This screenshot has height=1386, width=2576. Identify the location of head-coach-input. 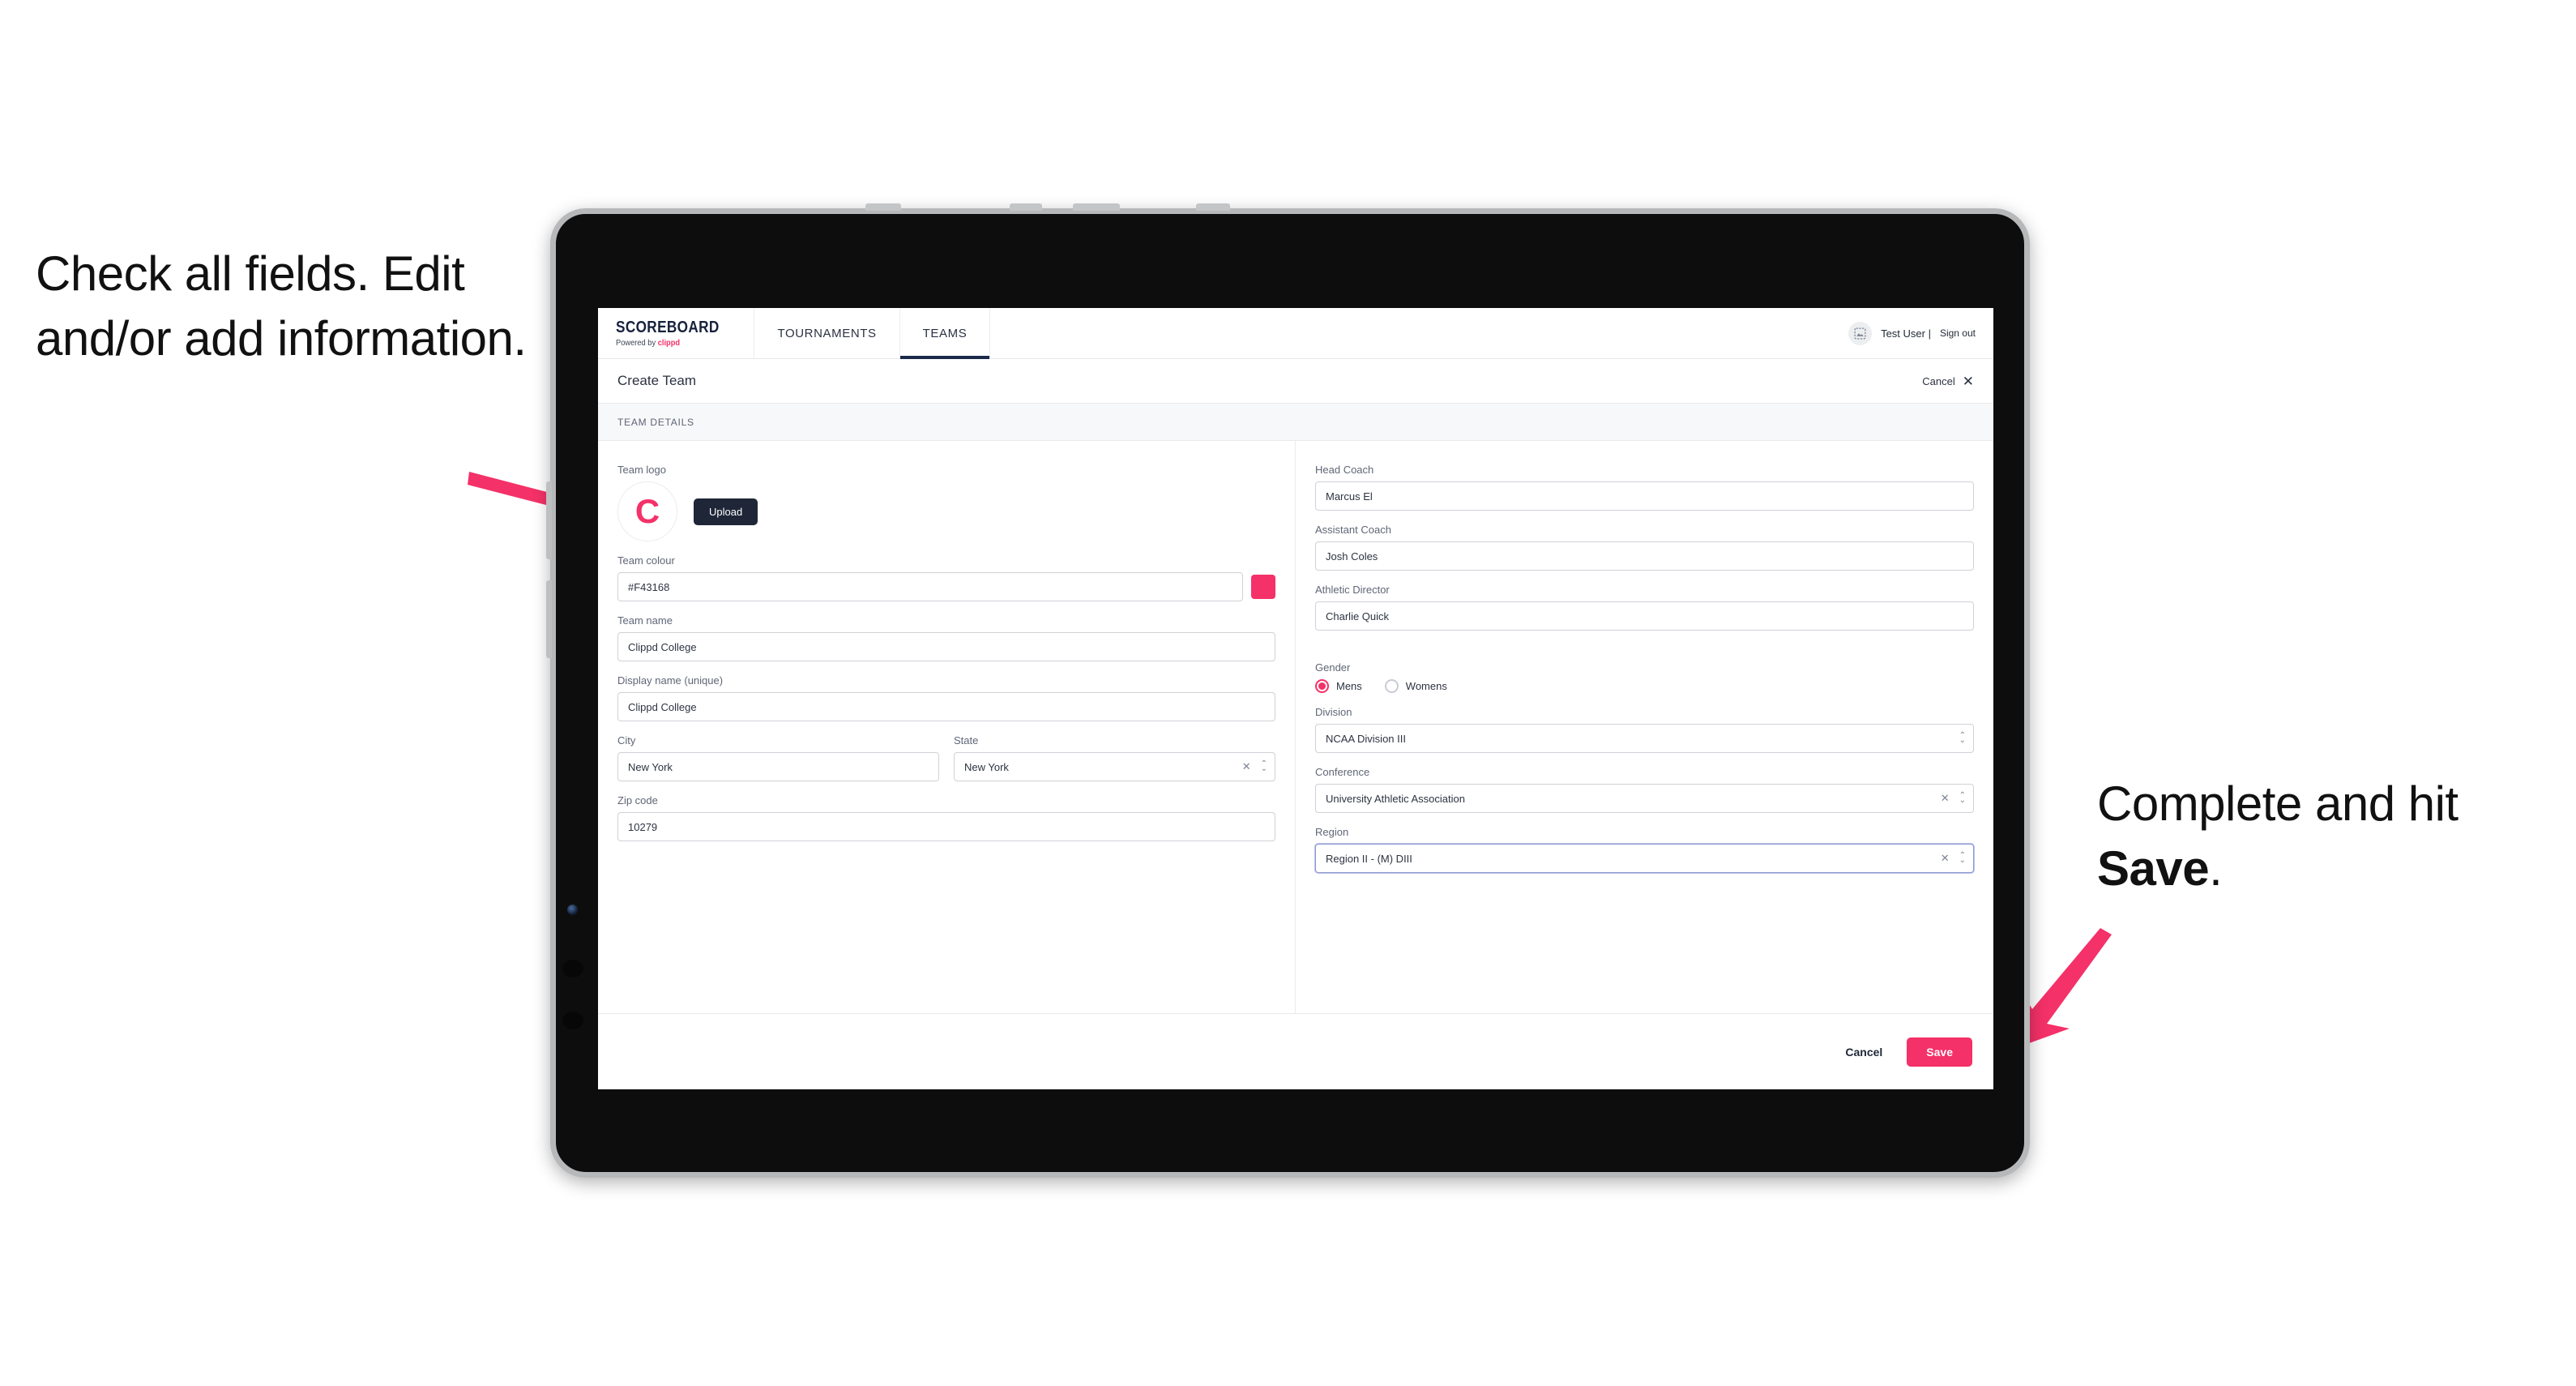
(1644, 496).